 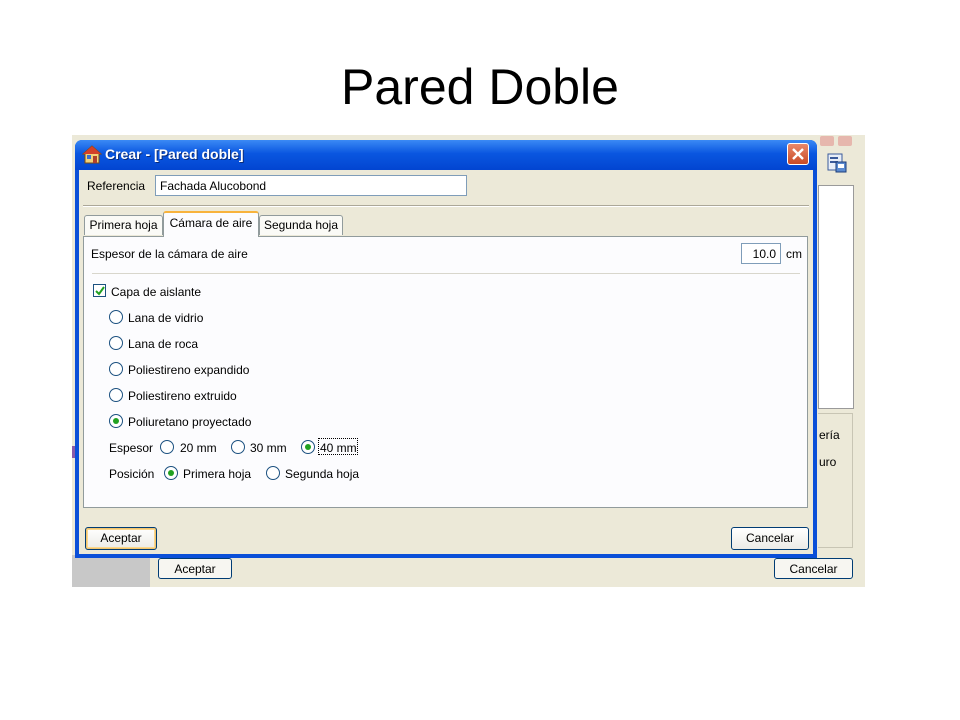 What do you see at coordinates (169, 254) in the screenshot?
I see `air-thickness-label: Espesor de la cámara de aire` at bounding box center [169, 254].